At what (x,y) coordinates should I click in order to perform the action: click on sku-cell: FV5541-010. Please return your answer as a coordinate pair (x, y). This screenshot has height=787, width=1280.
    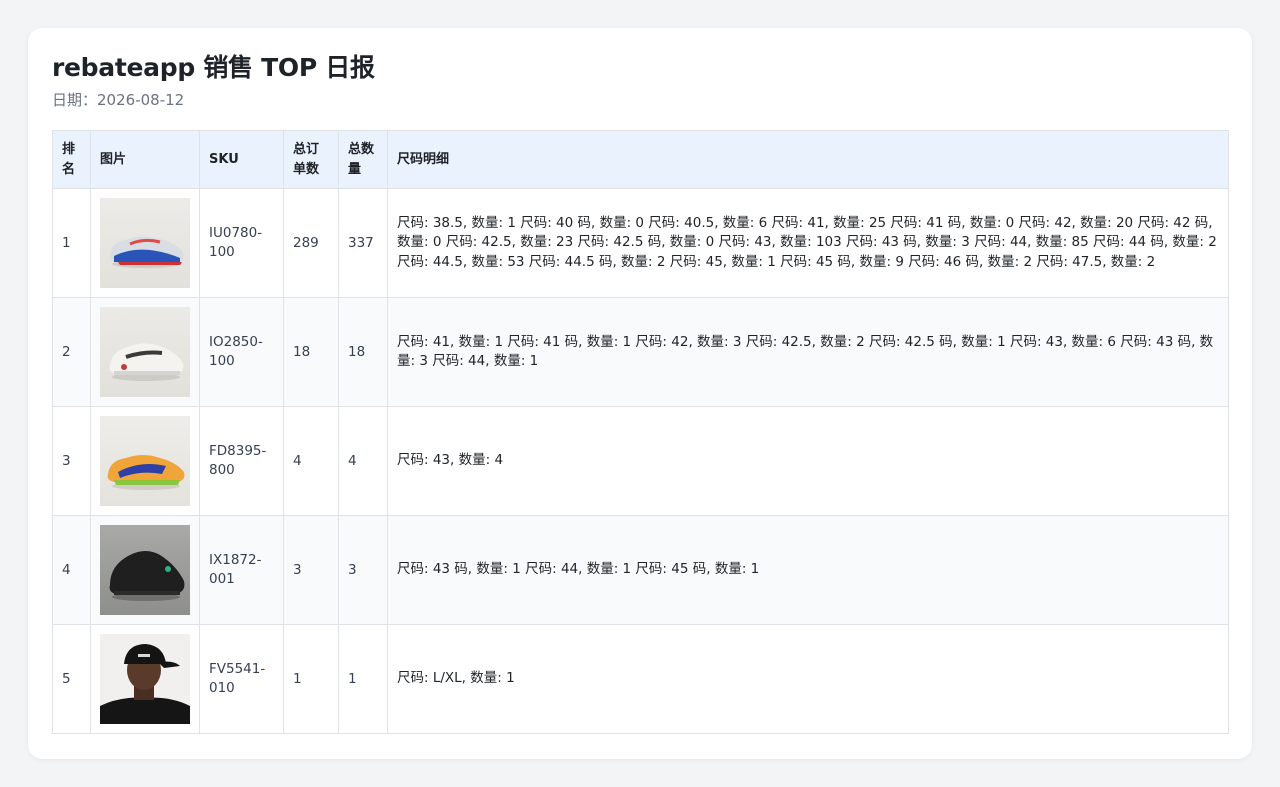
    Looking at the image, I should click on (241, 679).